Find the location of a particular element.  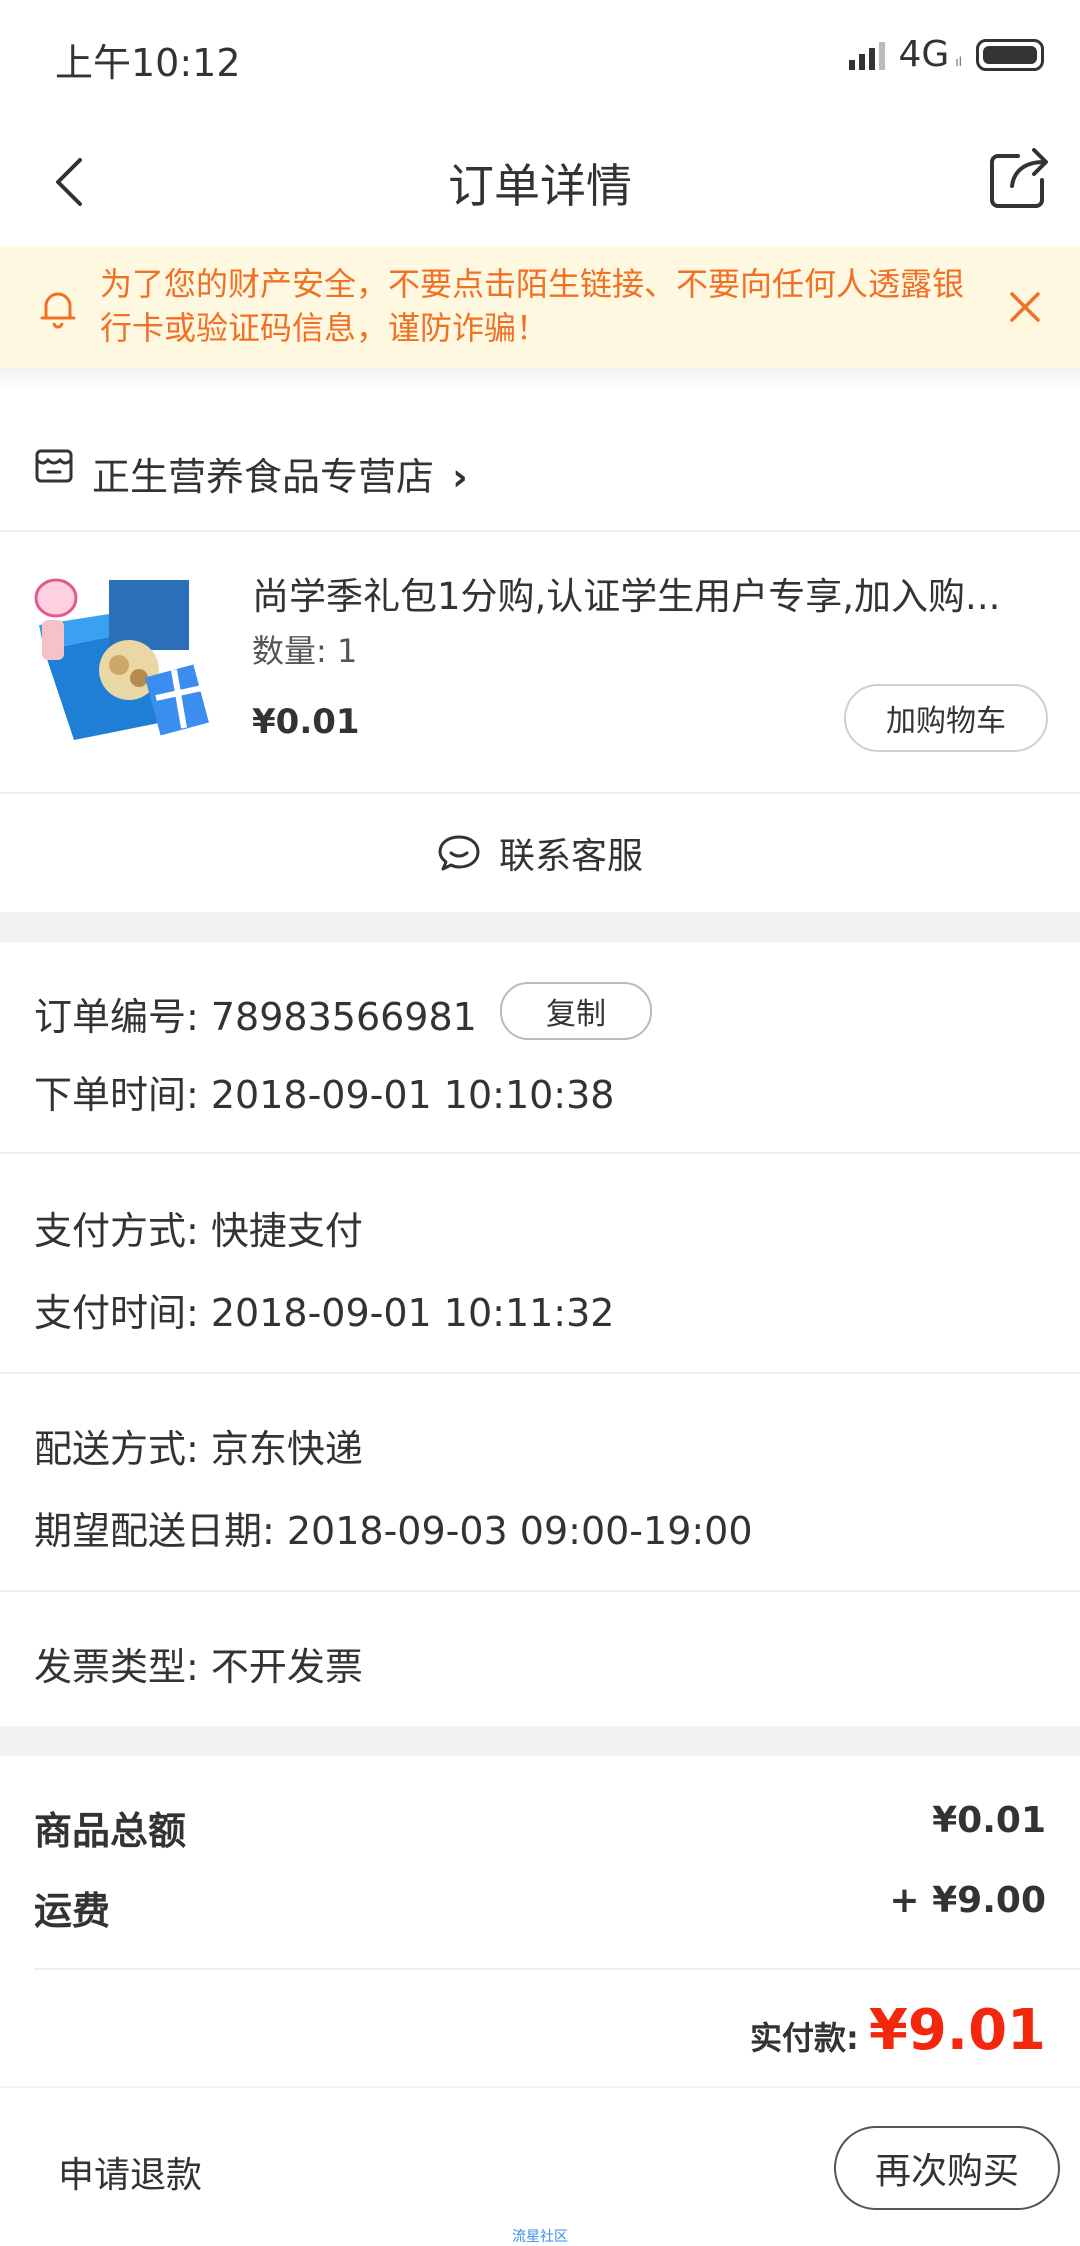

refund-button: 申请退款 is located at coordinates (130, 2172).